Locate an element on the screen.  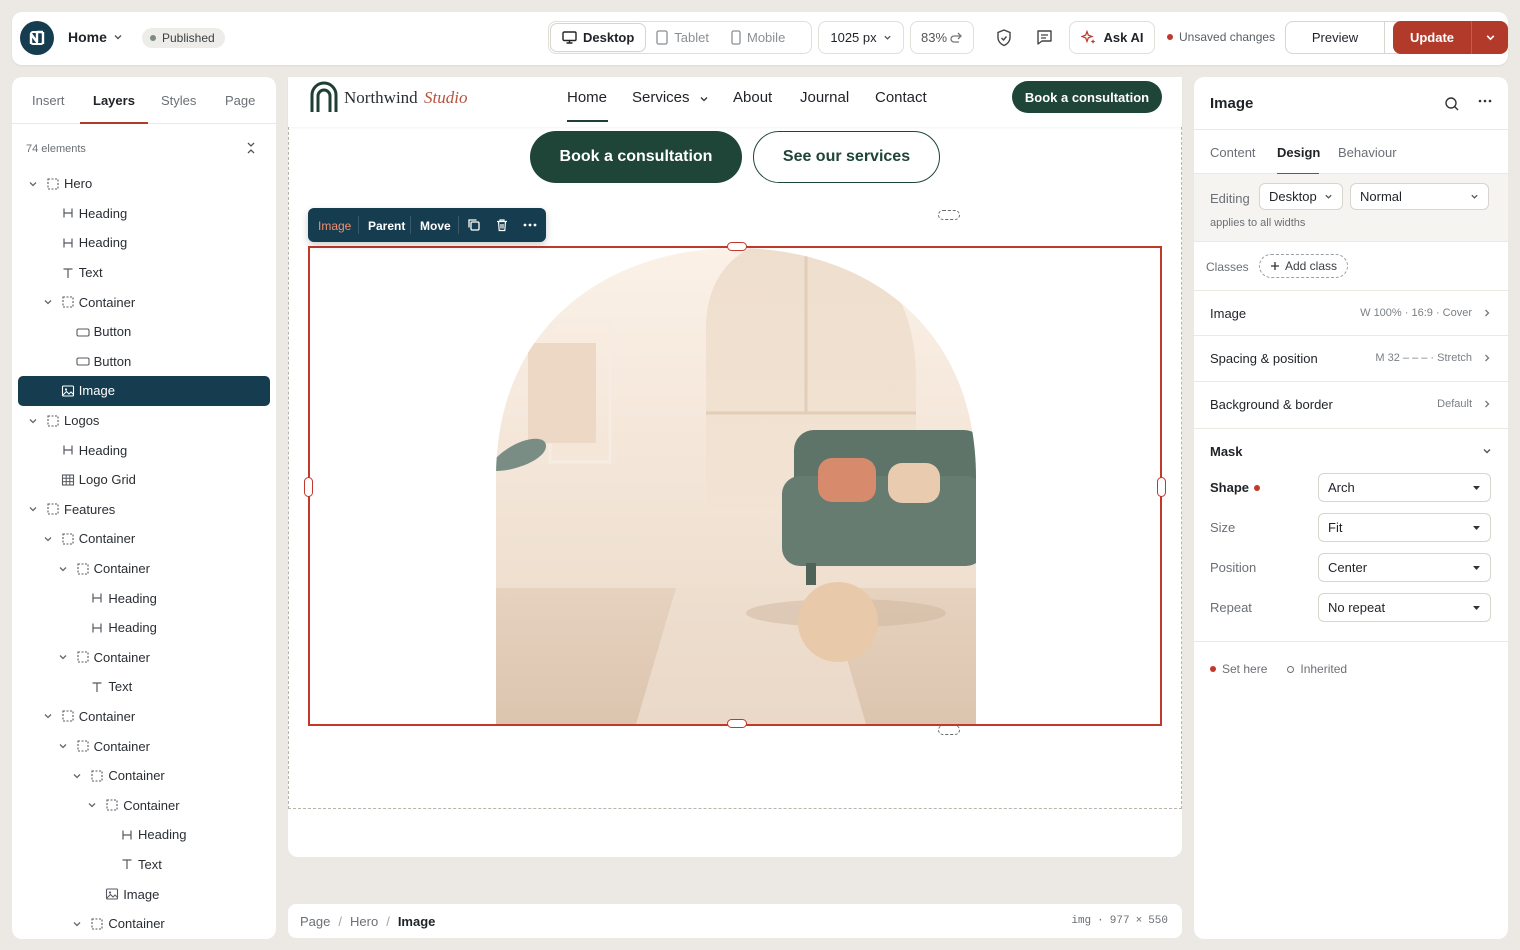
device-tablet-button: Tablet is located at coordinates (682, 37).